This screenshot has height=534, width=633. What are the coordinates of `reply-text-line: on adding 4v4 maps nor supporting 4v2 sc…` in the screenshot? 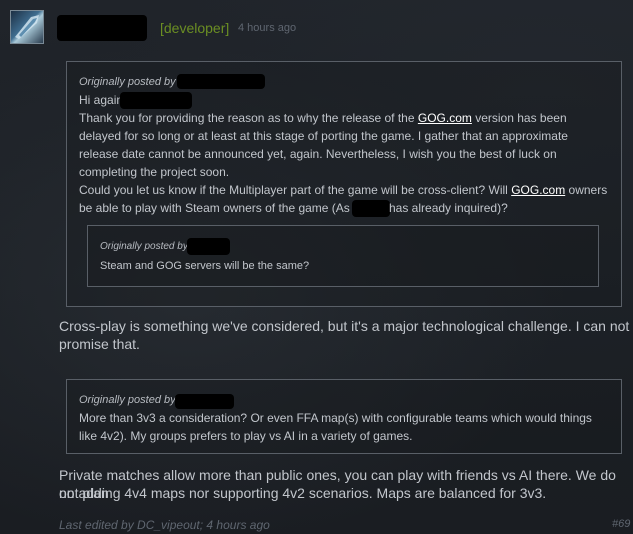 It's located at (303, 493).